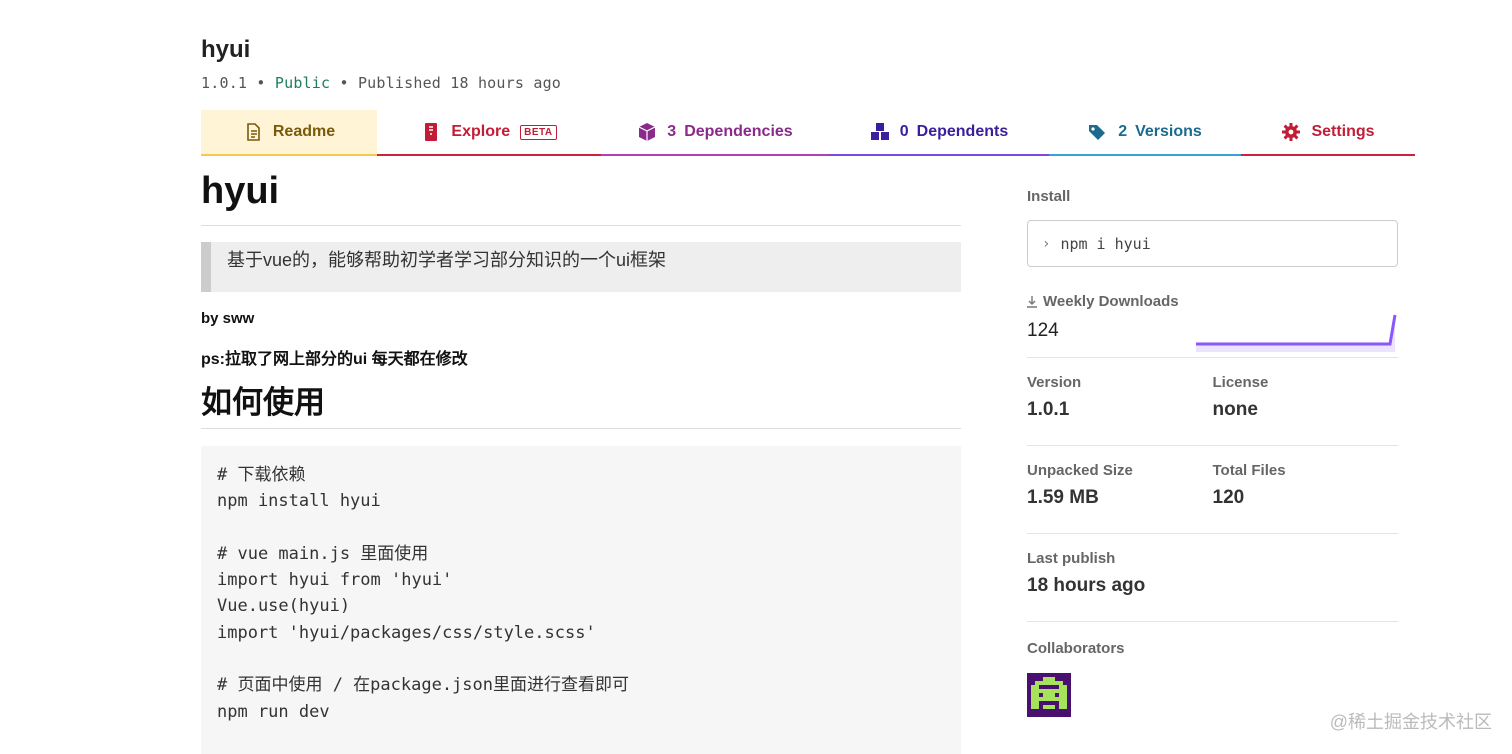  Describe the element at coordinates (1032, 301) in the screenshot. I see `download-icon` at that location.